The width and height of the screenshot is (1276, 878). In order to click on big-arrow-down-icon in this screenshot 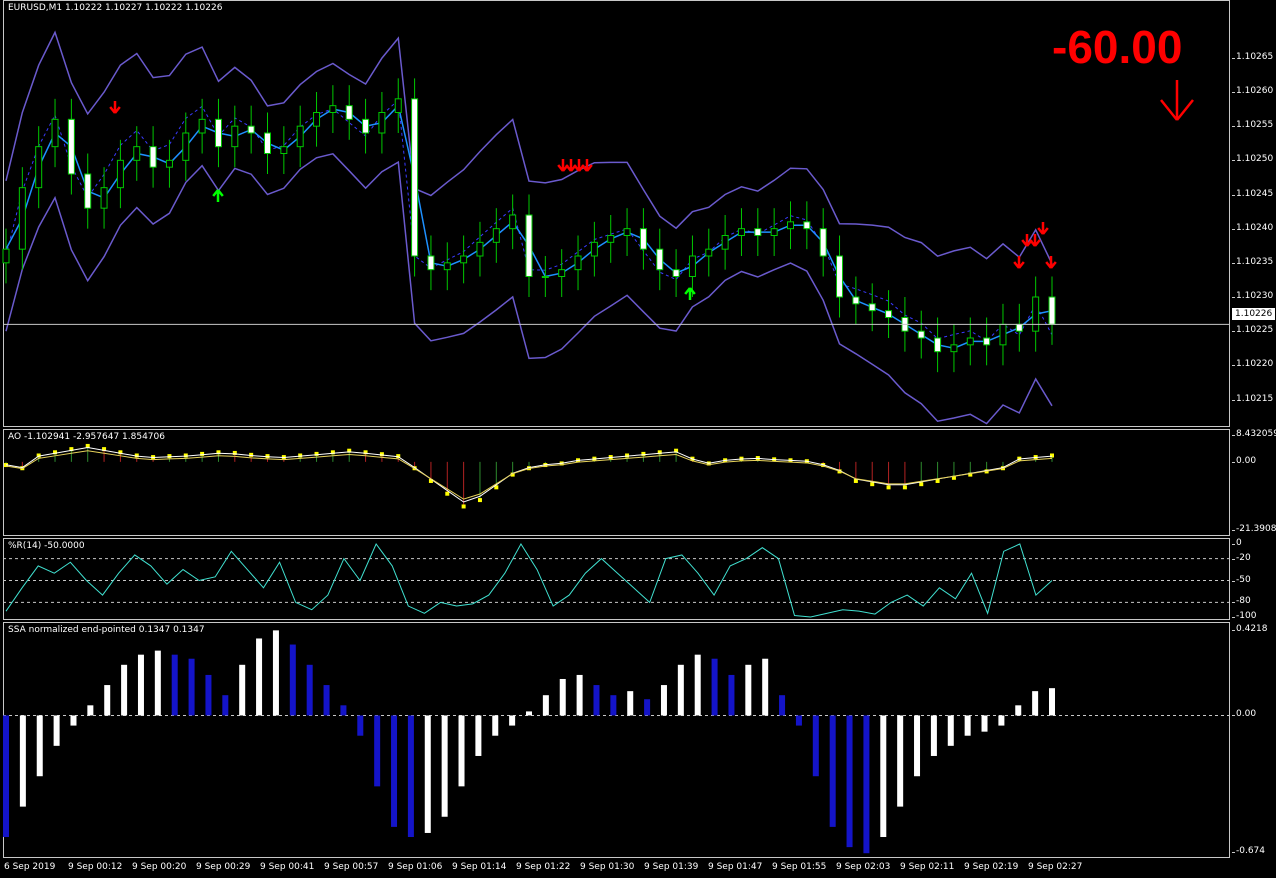, I will do `click(1177, 100)`.